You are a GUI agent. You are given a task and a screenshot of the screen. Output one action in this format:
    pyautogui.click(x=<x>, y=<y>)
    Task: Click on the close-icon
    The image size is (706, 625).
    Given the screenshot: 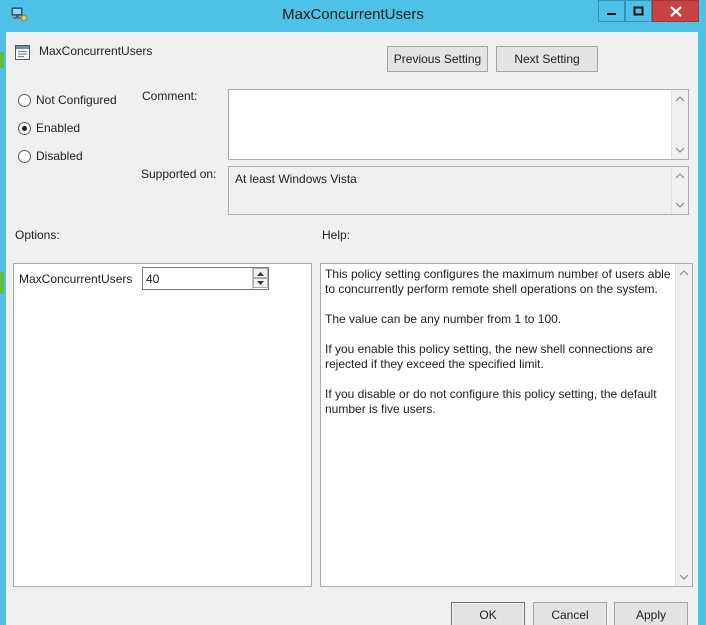 What is the action you would take?
    pyautogui.click(x=675, y=11)
    